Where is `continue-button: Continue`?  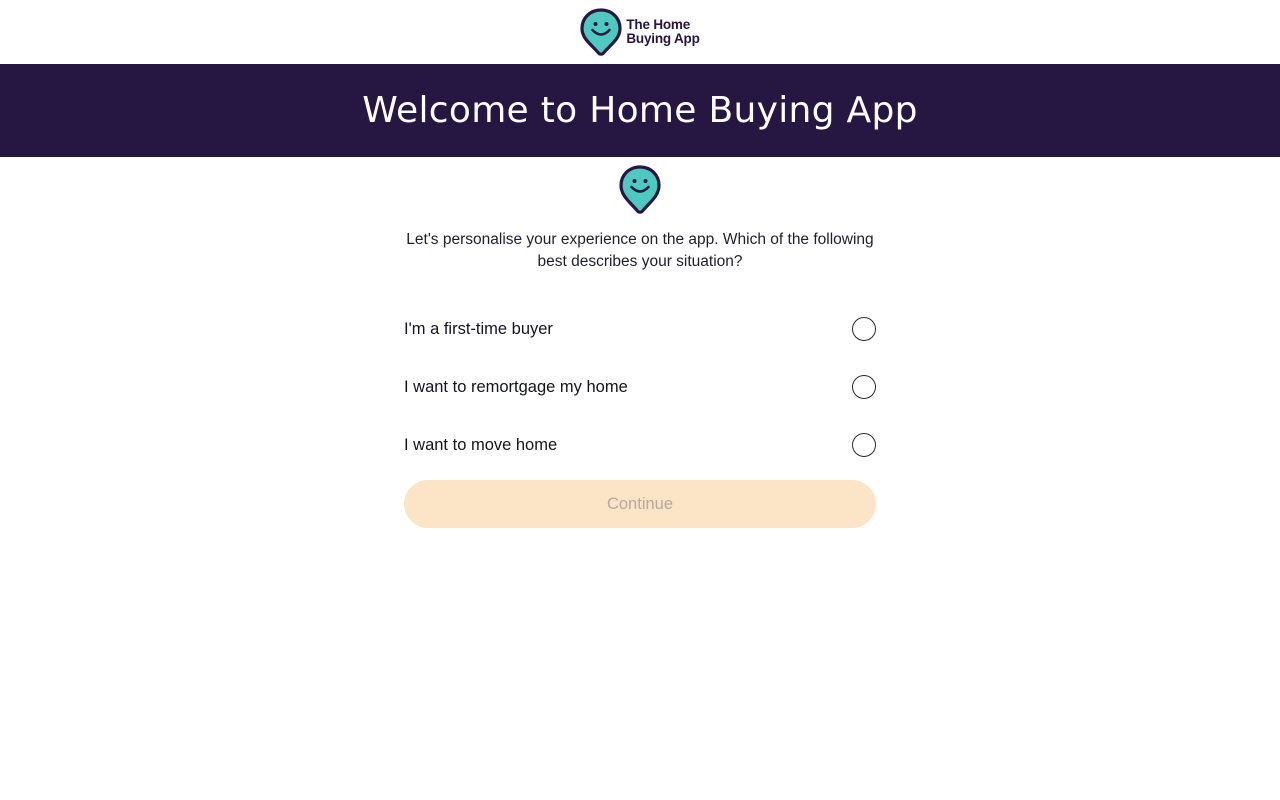 continue-button: Continue is located at coordinates (640, 504).